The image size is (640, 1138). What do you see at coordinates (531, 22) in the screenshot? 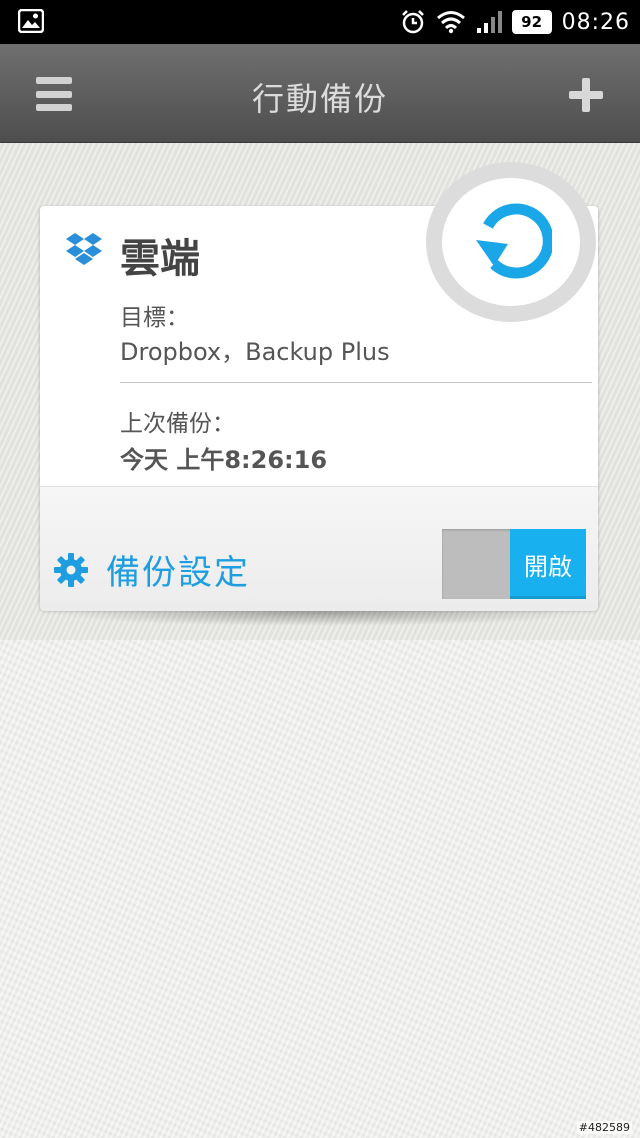
I see `battery-indicator: 92` at bounding box center [531, 22].